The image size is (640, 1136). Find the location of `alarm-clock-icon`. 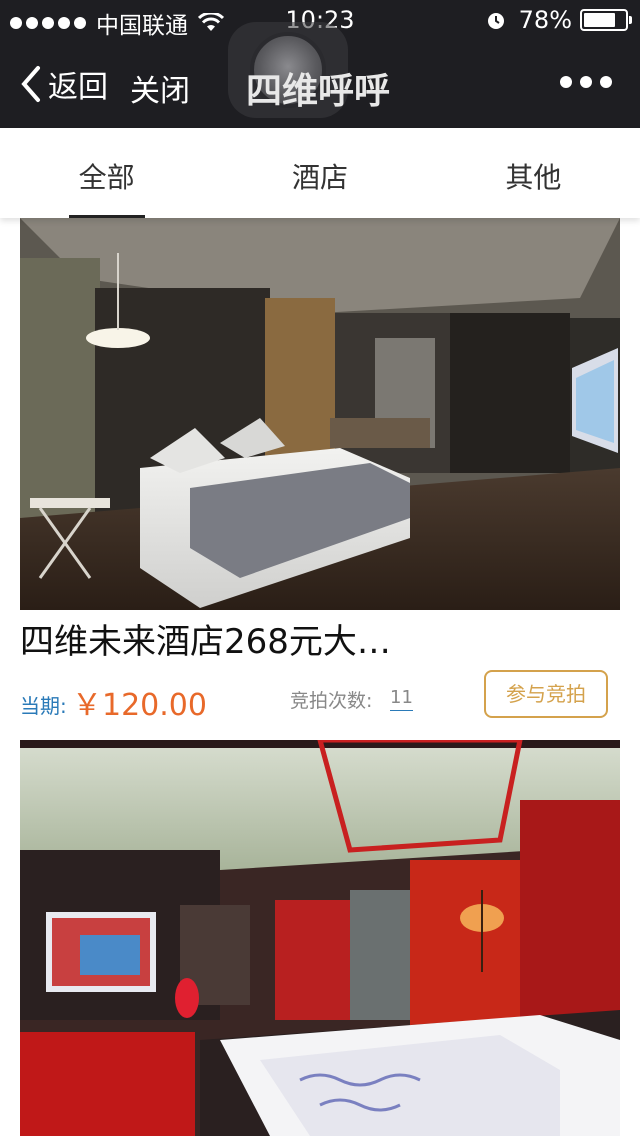

alarm-clock-icon is located at coordinates (495, 21).